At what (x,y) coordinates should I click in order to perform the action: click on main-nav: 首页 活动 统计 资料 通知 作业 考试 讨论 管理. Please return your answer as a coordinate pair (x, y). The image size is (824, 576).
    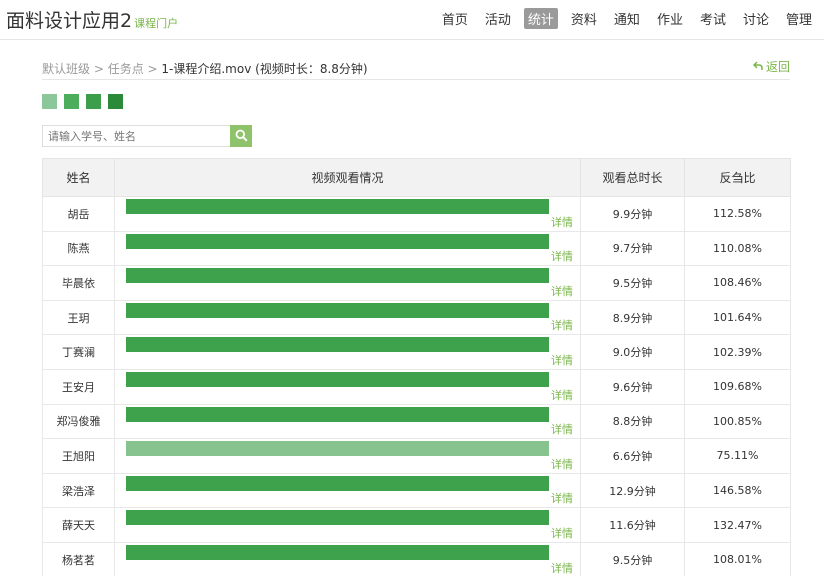
    Looking at the image, I should click on (622, 18).